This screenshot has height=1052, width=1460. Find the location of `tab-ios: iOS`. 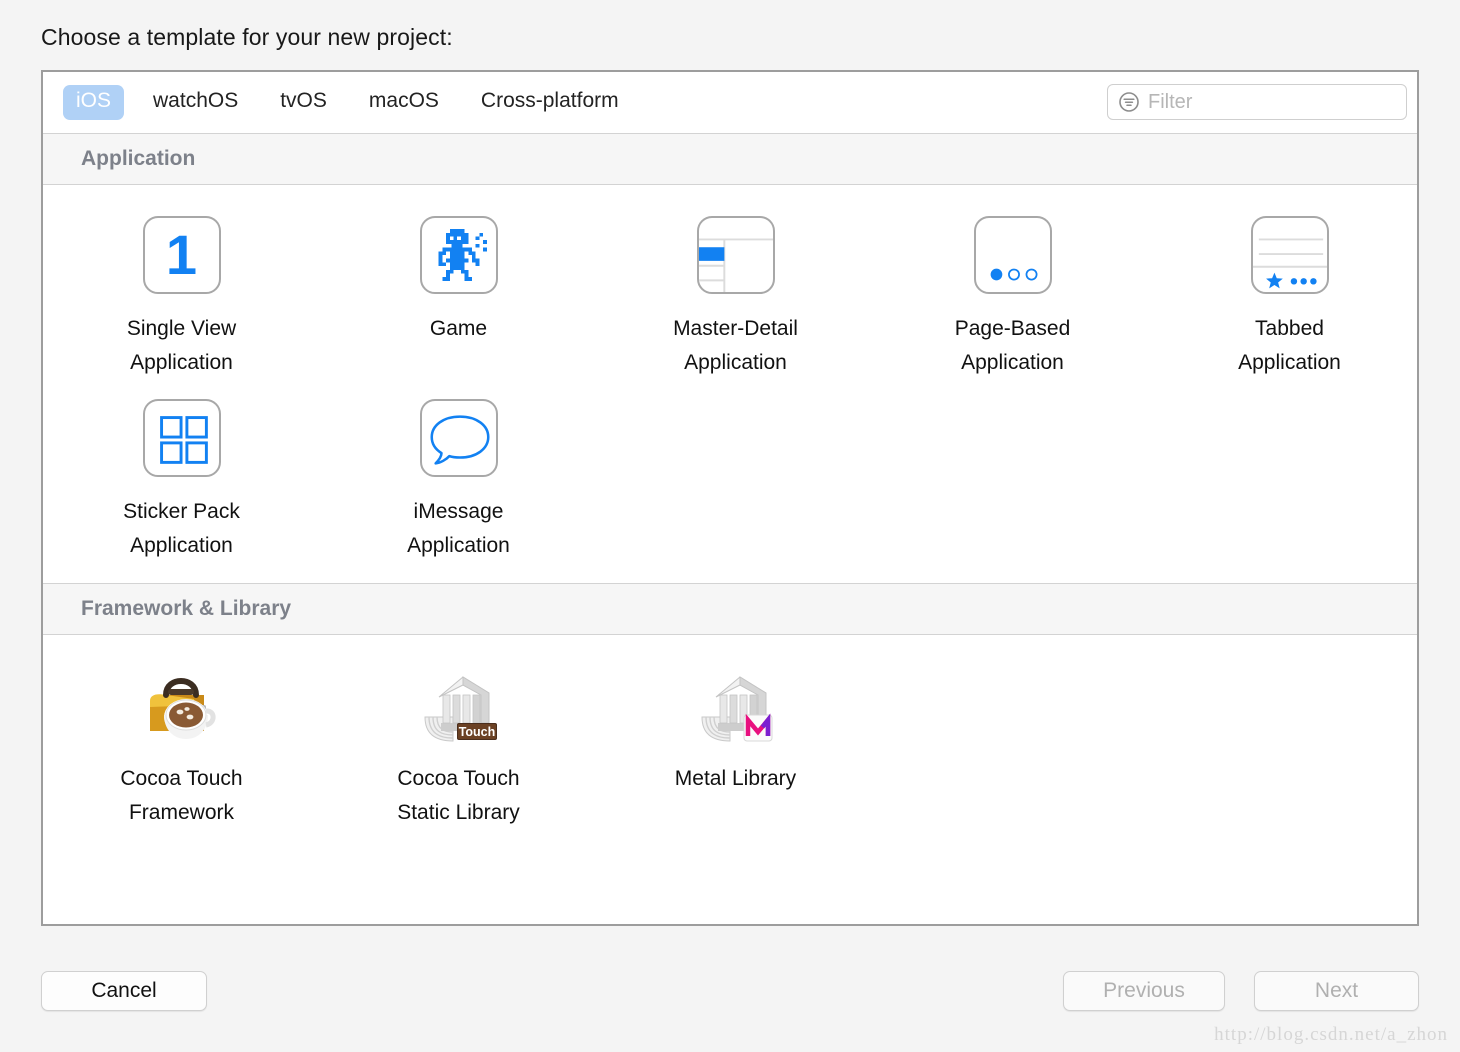

tab-ios: iOS is located at coordinates (94, 102).